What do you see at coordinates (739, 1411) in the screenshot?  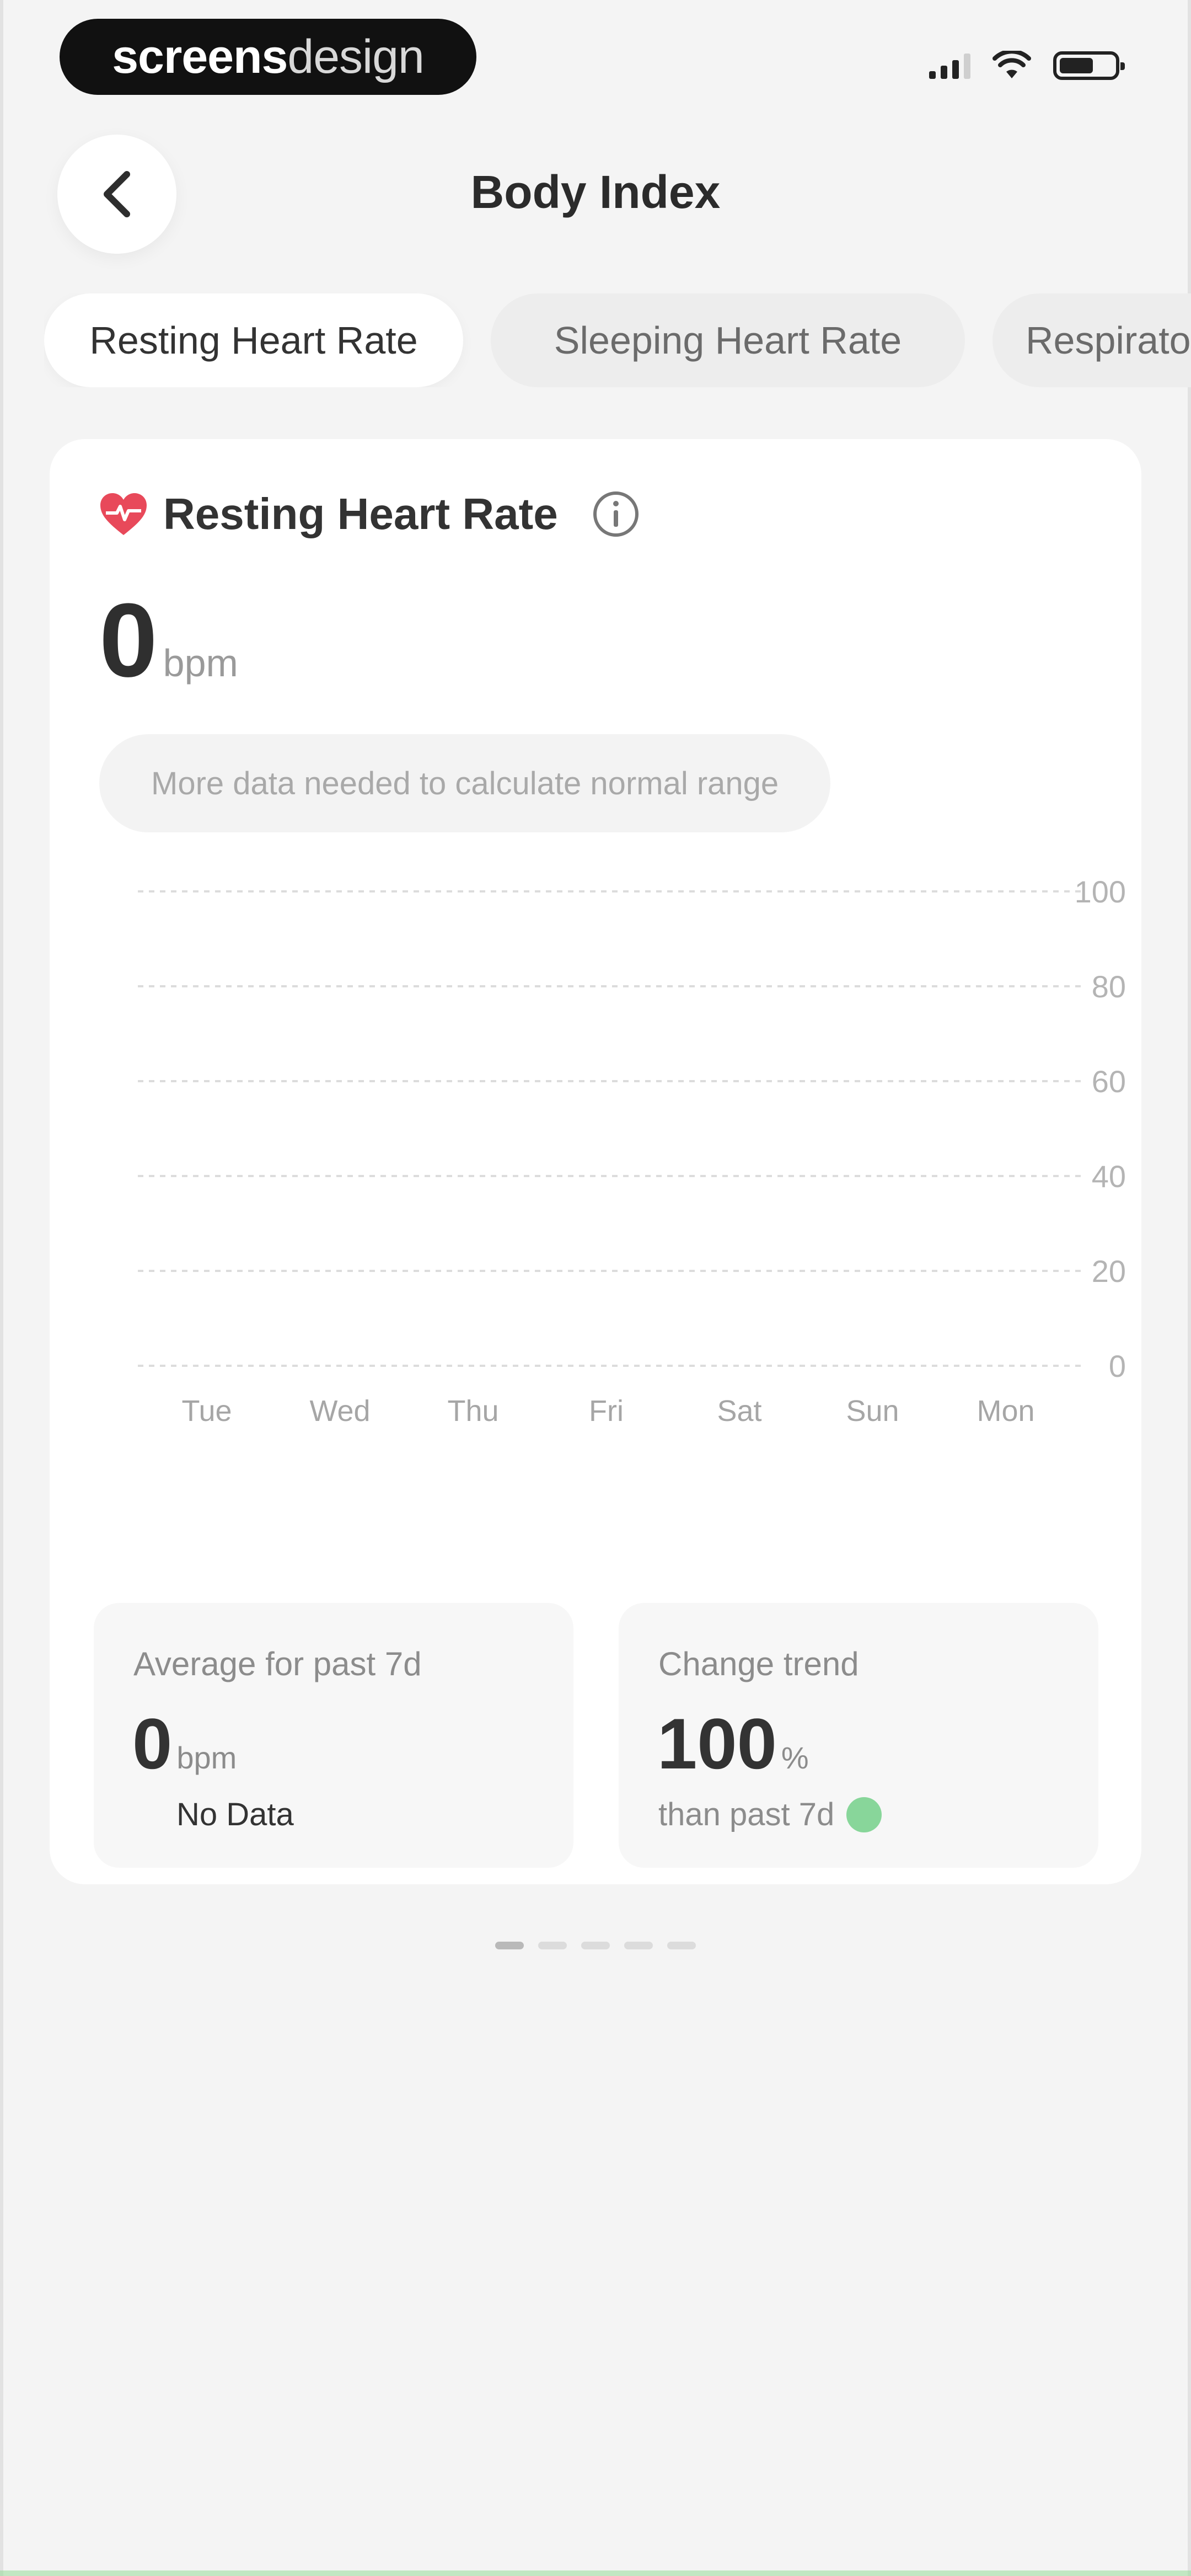 I see `x-tick-label-sat: Sat` at bounding box center [739, 1411].